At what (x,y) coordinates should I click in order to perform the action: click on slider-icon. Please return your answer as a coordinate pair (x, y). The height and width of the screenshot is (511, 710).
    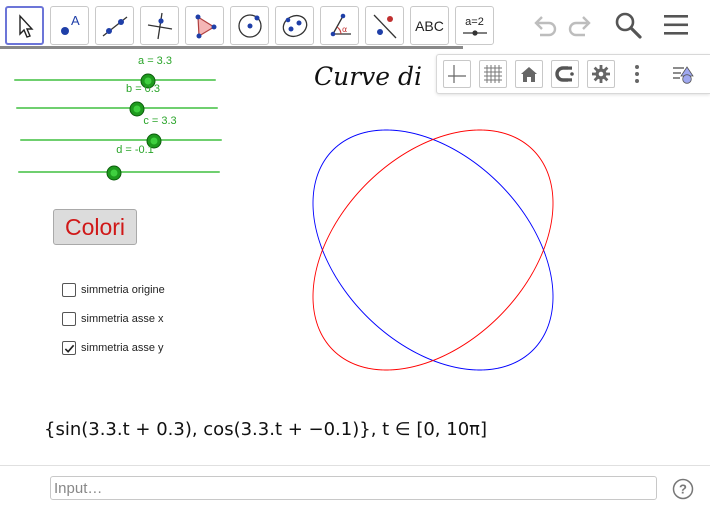
    Looking at the image, I should click on (475, 33).